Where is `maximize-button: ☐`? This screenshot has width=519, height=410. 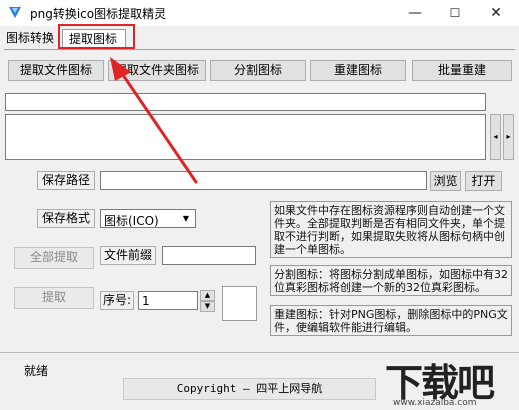
maximize-button: ☐ is located at coordinates (455, 13).